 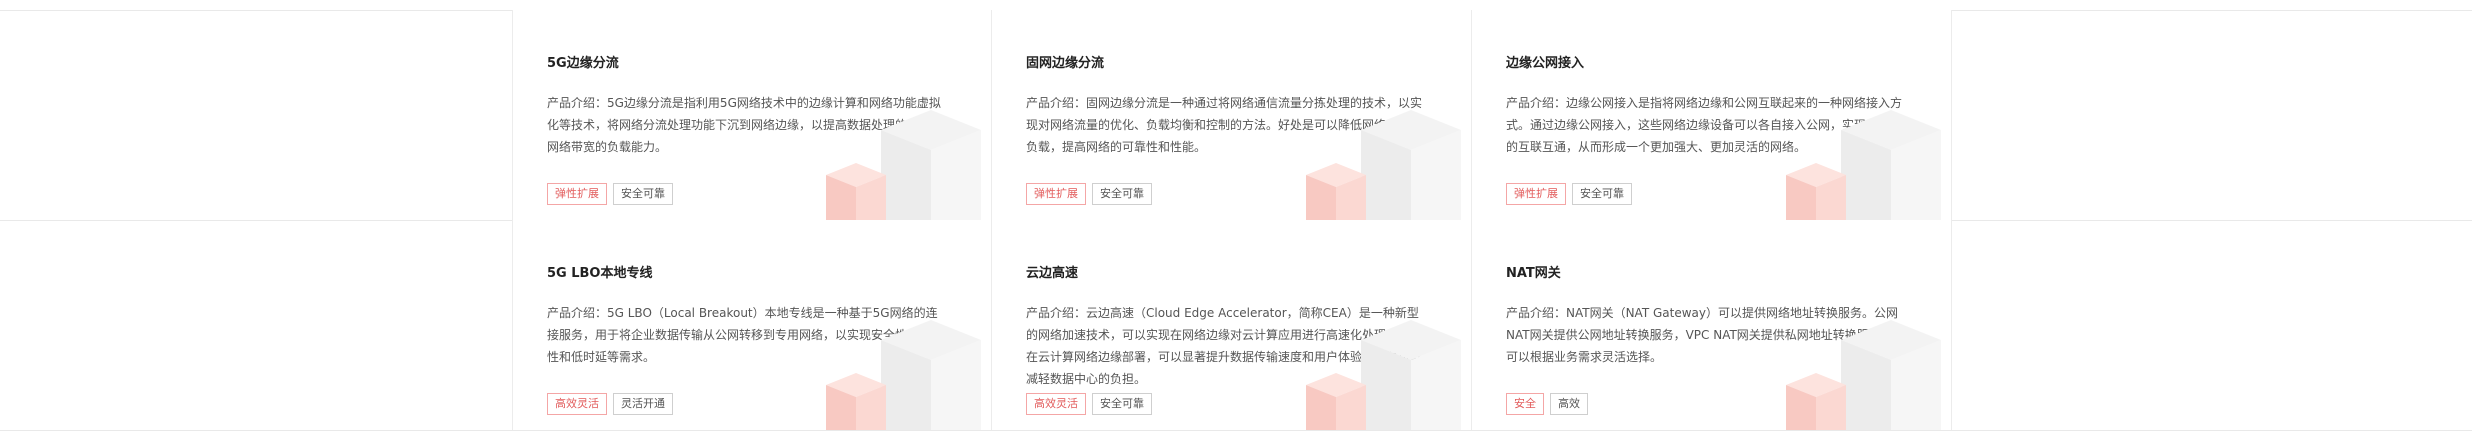 What do you see at coordinates (1547, 404) in the screenshot?
I see `tag-list: 安全 高效` at bounding box center [1547, 404].